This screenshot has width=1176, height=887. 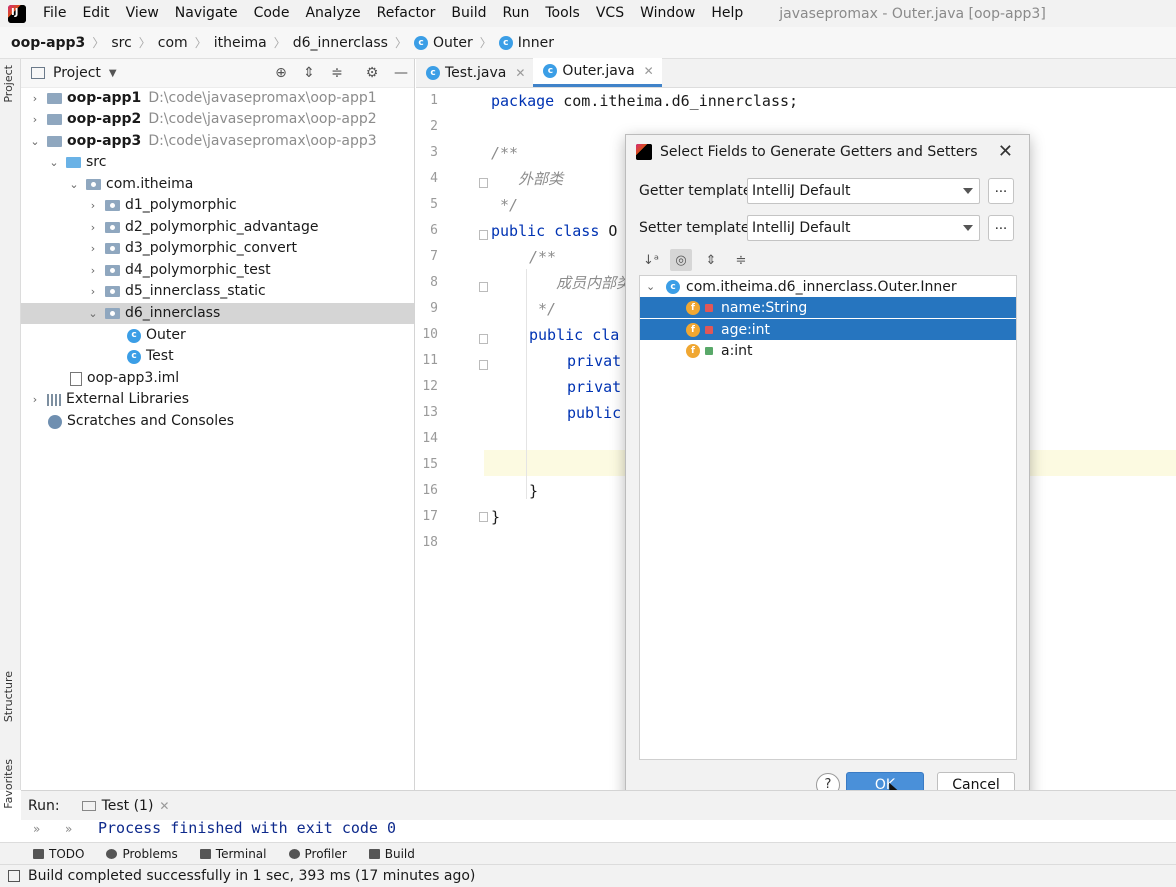 I want to click on menu-edit: Edit, so click(x=95, y=13).